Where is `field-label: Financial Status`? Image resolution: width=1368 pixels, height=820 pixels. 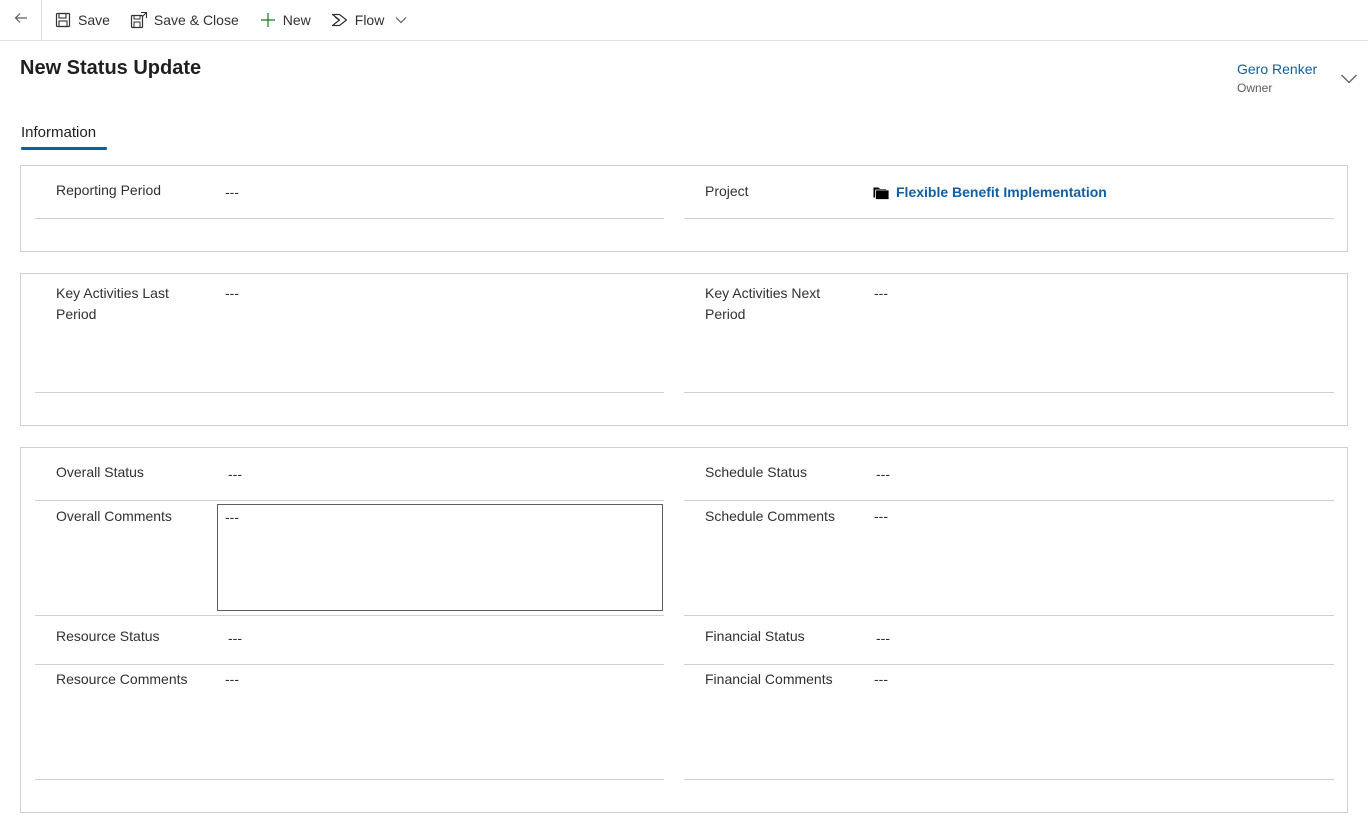
field-label: Financial Status is located at coordinates (755, 636).